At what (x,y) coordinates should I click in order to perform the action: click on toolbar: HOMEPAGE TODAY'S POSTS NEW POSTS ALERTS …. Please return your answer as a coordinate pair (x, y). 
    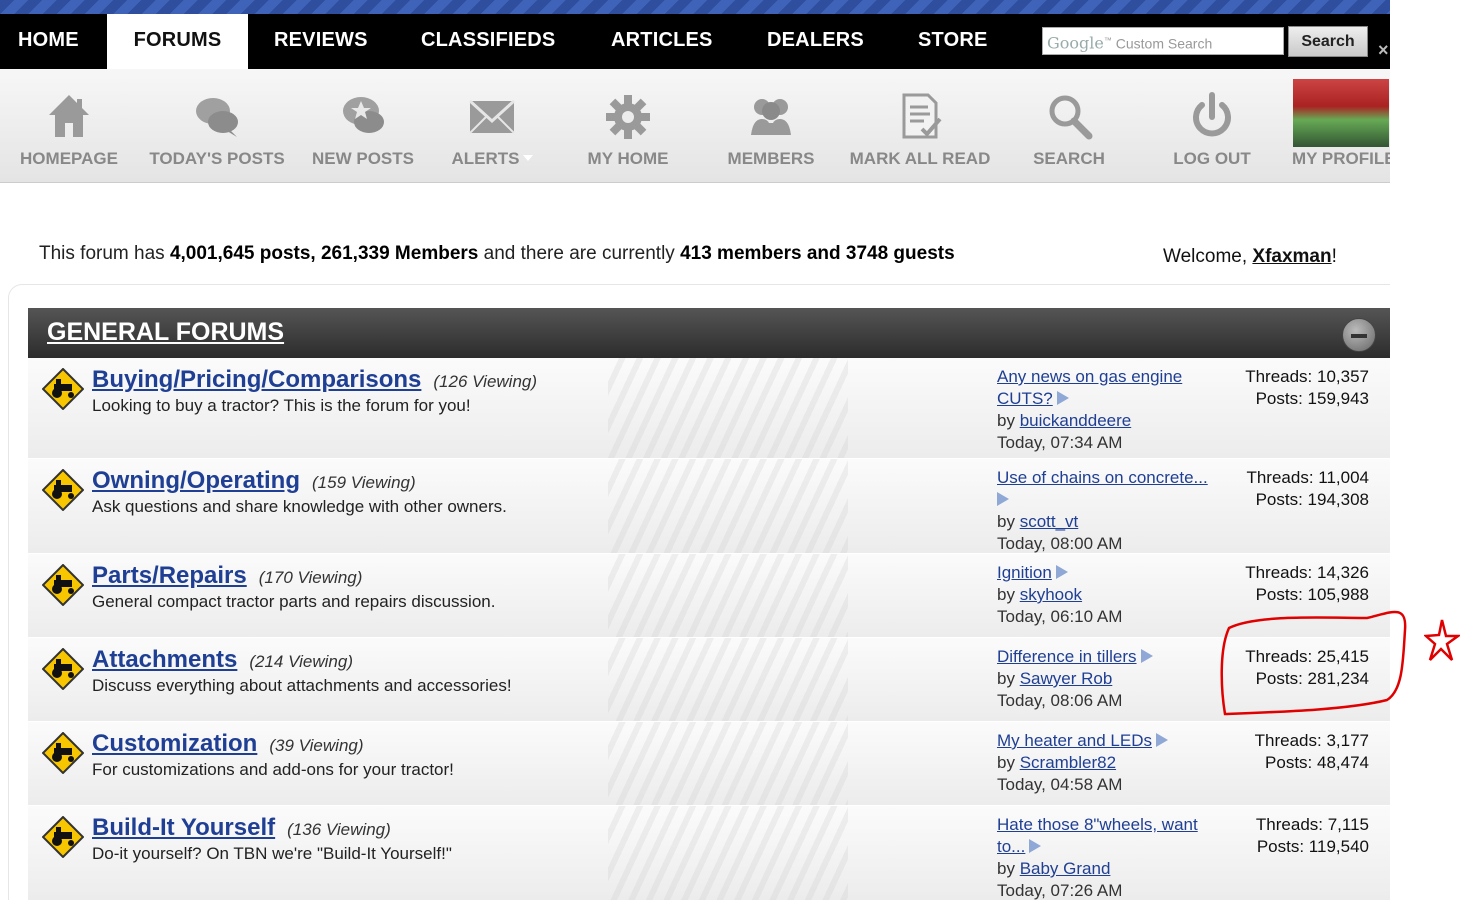
    Looking at the image, I should click on (695, 126).